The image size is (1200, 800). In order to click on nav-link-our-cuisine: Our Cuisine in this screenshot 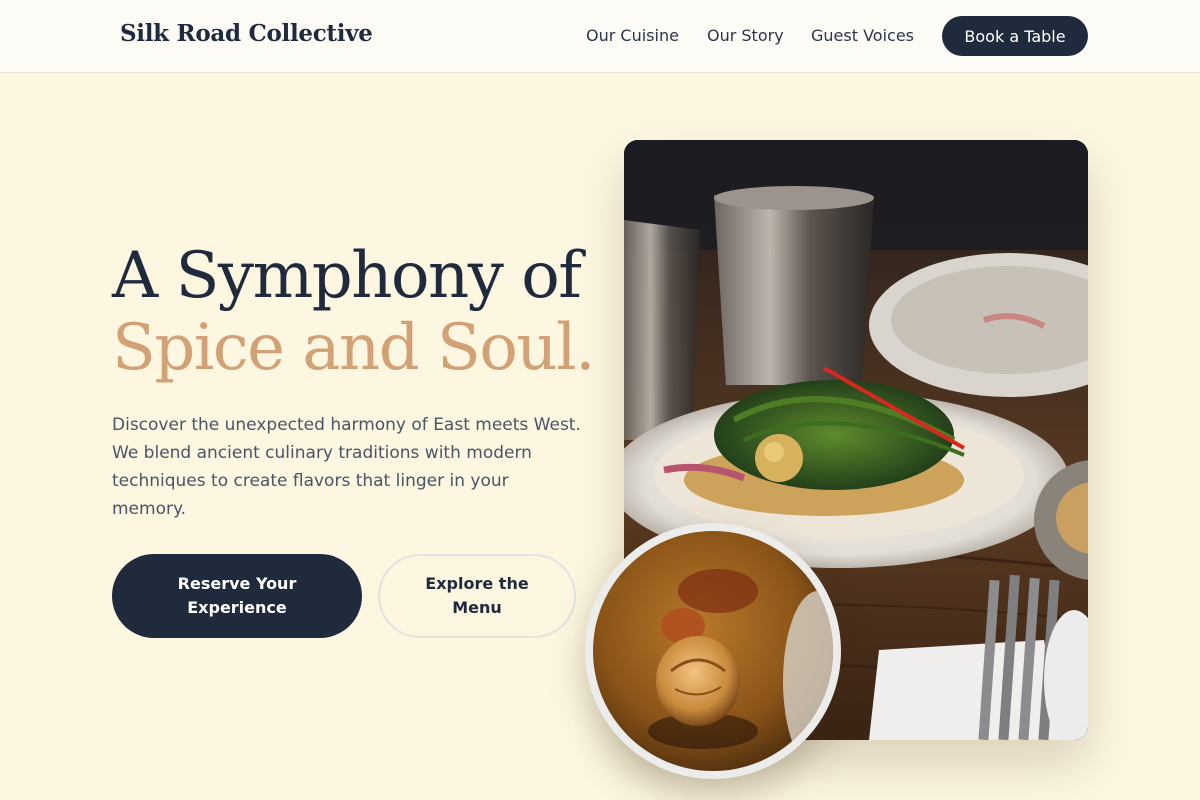, I will do `click(632, 35)`.